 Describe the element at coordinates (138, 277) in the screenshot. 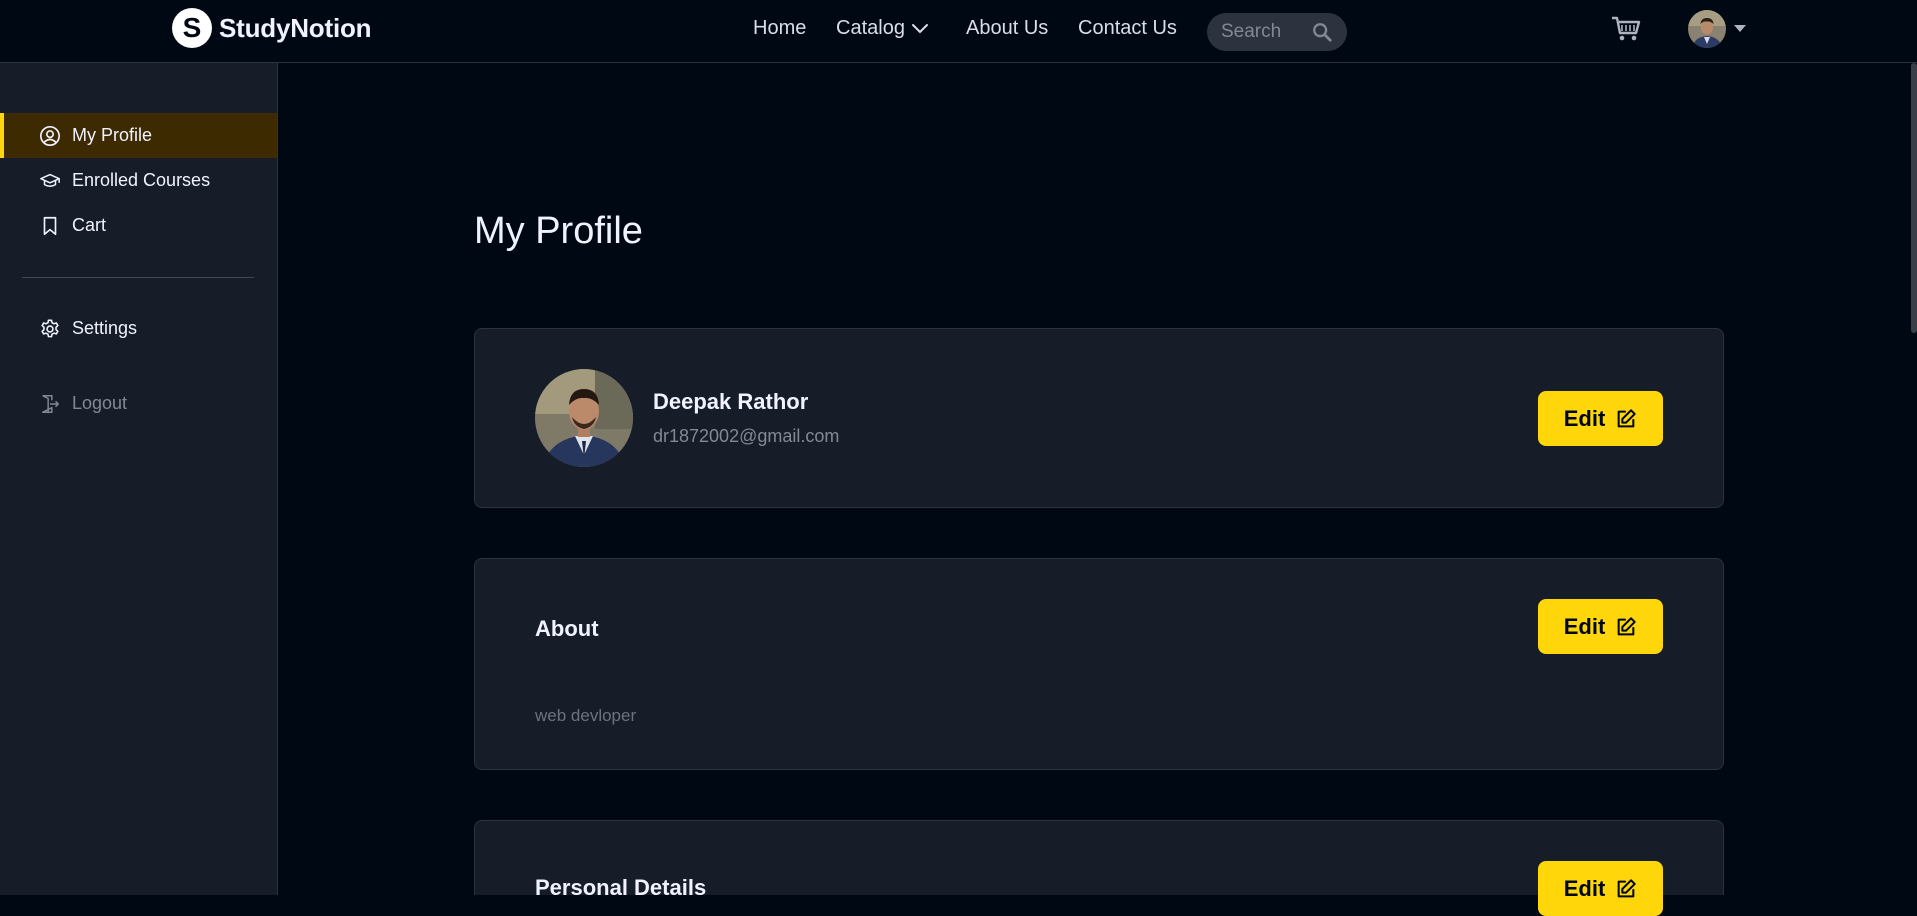

I see `sidebar-divider` at that location.